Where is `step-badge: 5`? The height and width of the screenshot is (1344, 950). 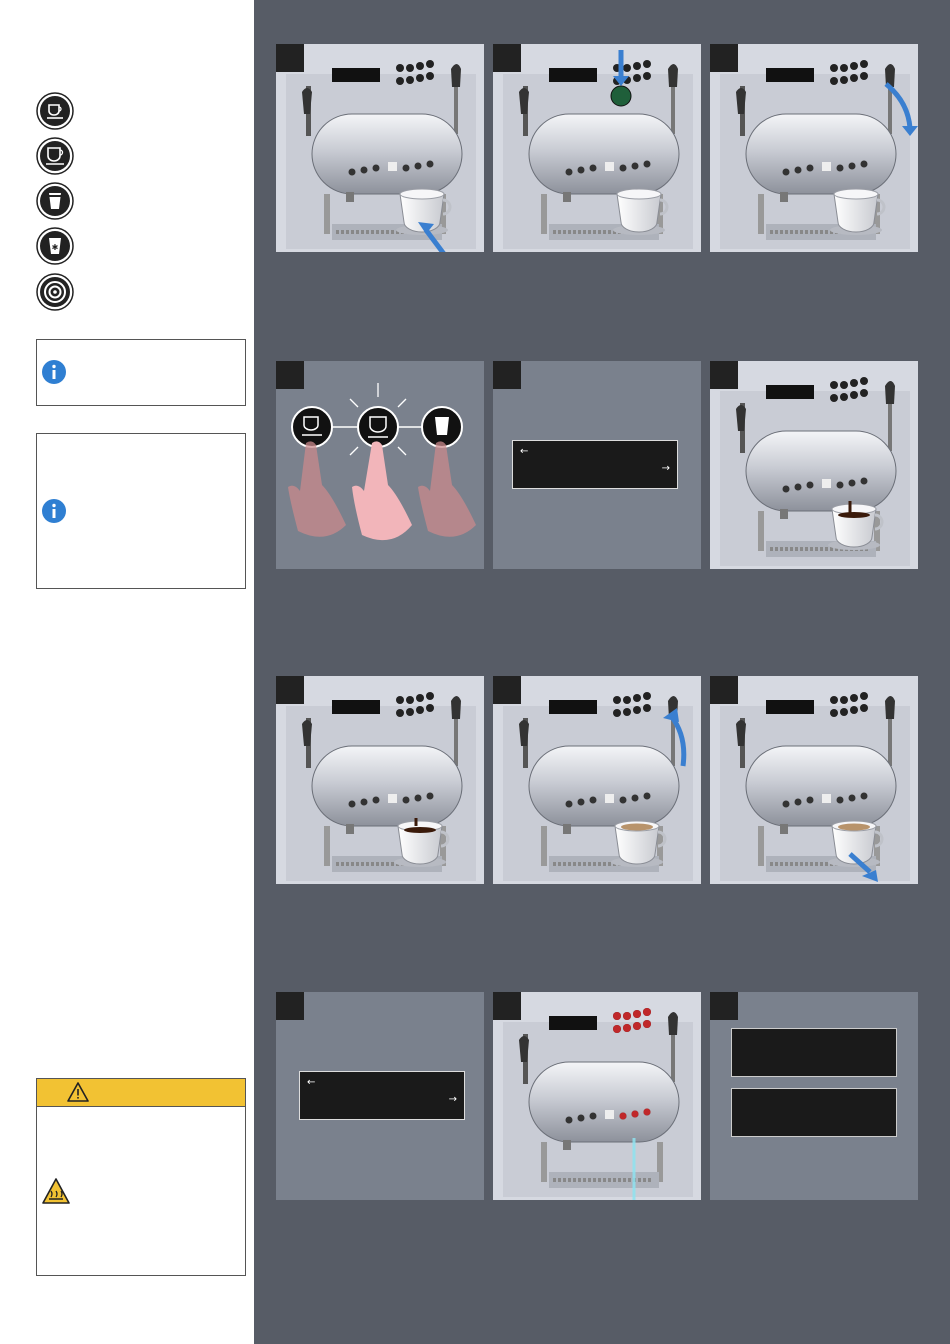 step-badge: 5 is located at coordinates (507, 375).